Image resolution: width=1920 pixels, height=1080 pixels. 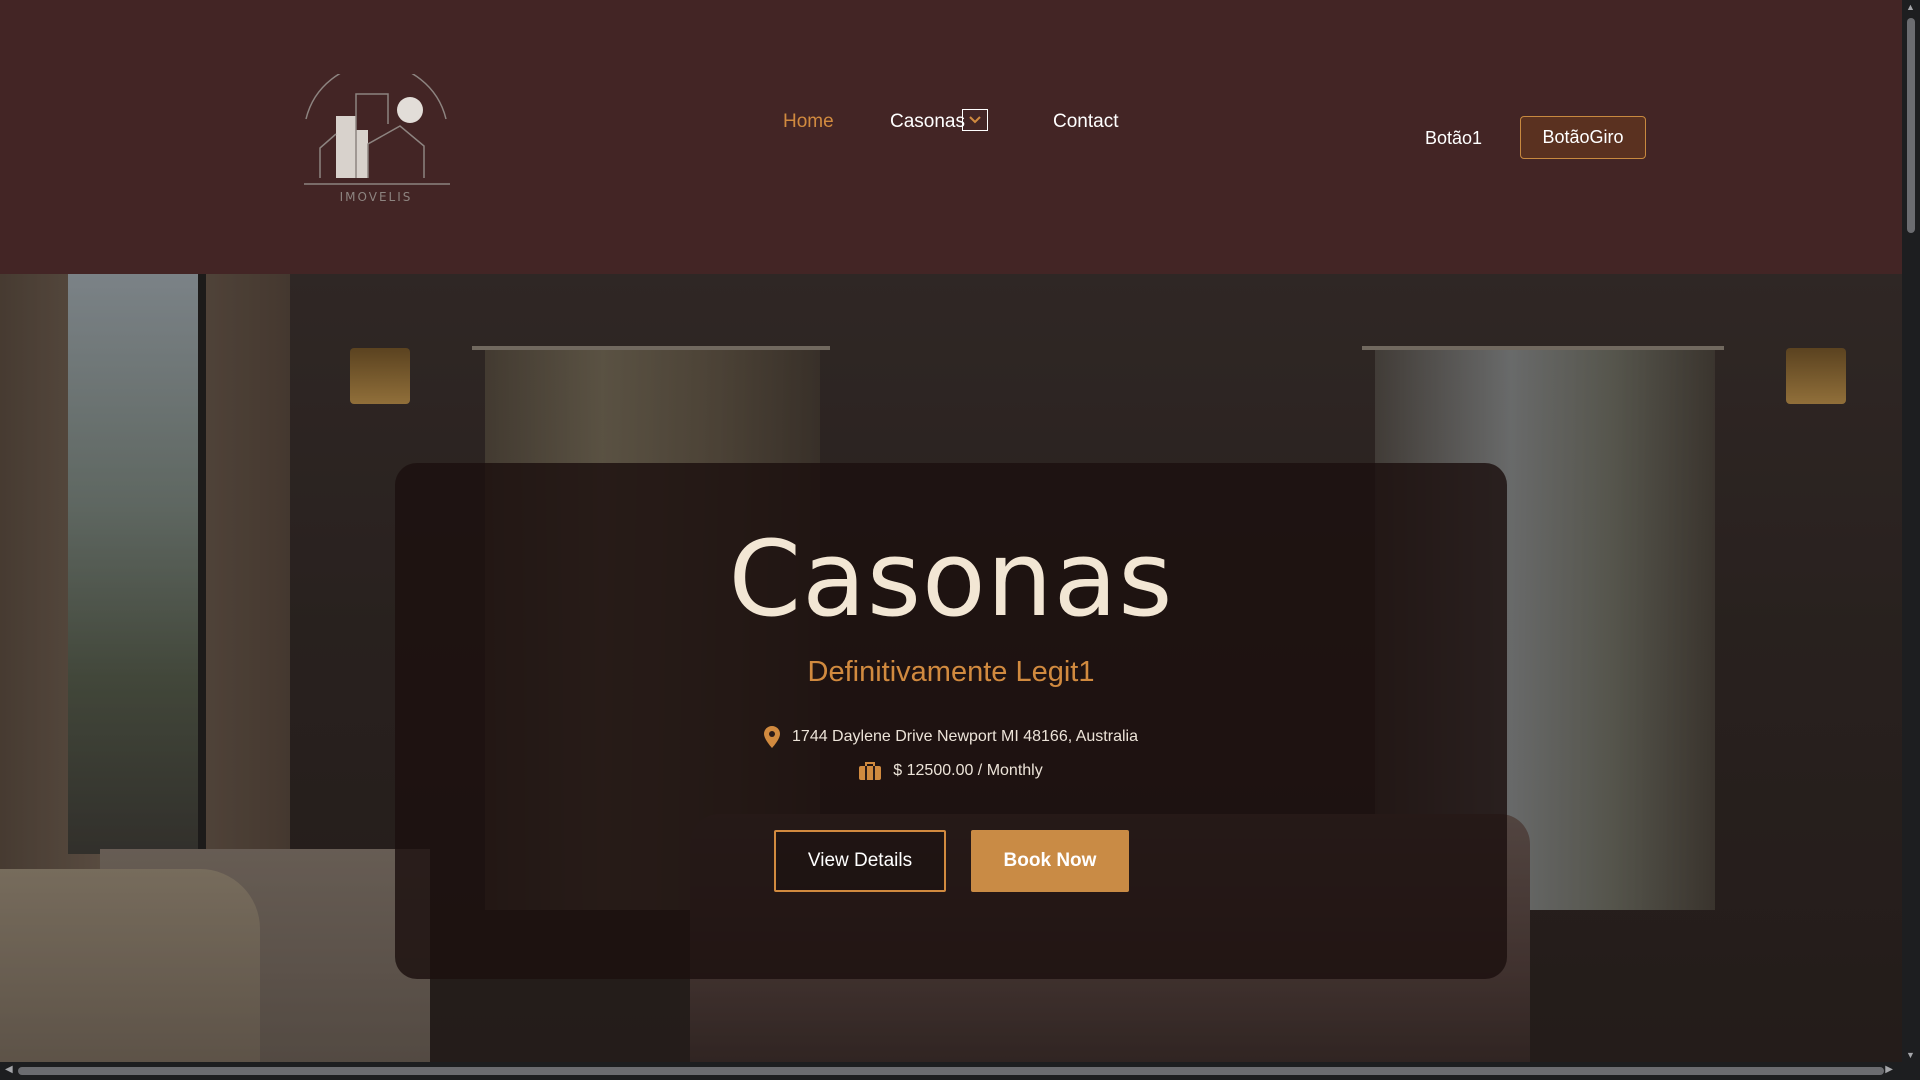 I want to click on botaogiro-button: BotãoGiro, so click(x=1583, y=137).